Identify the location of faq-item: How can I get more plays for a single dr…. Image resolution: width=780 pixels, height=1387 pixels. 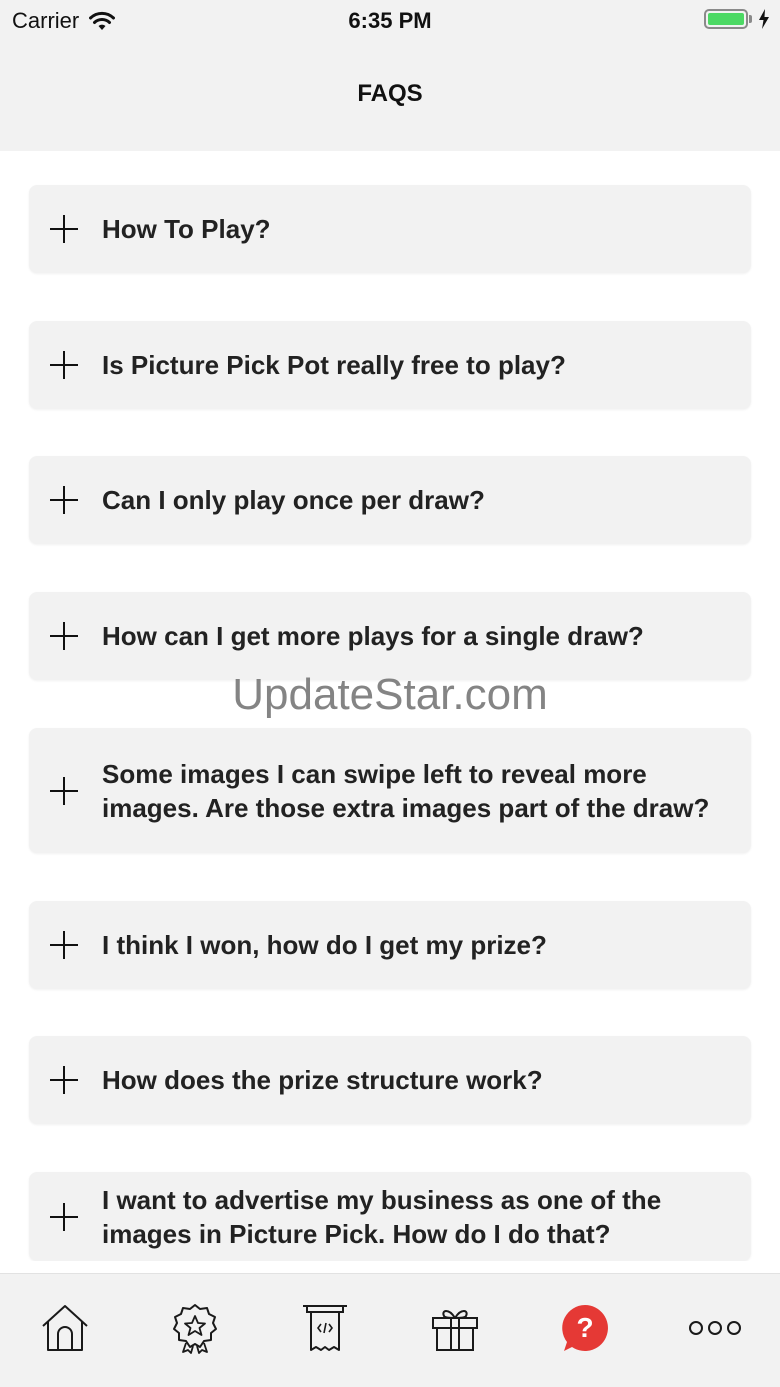
(390, 636).